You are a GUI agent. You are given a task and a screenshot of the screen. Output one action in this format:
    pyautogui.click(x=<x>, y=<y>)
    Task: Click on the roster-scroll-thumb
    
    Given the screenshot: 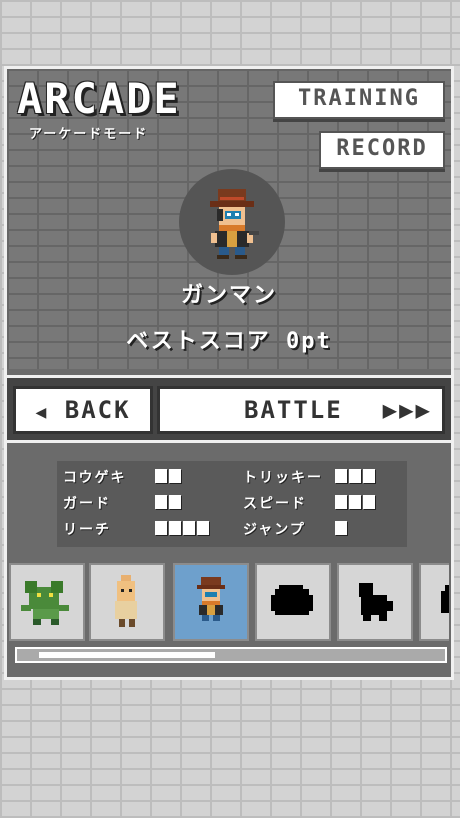 What is the action you would take?
    pyautogui.click(x=127, y=655)
    